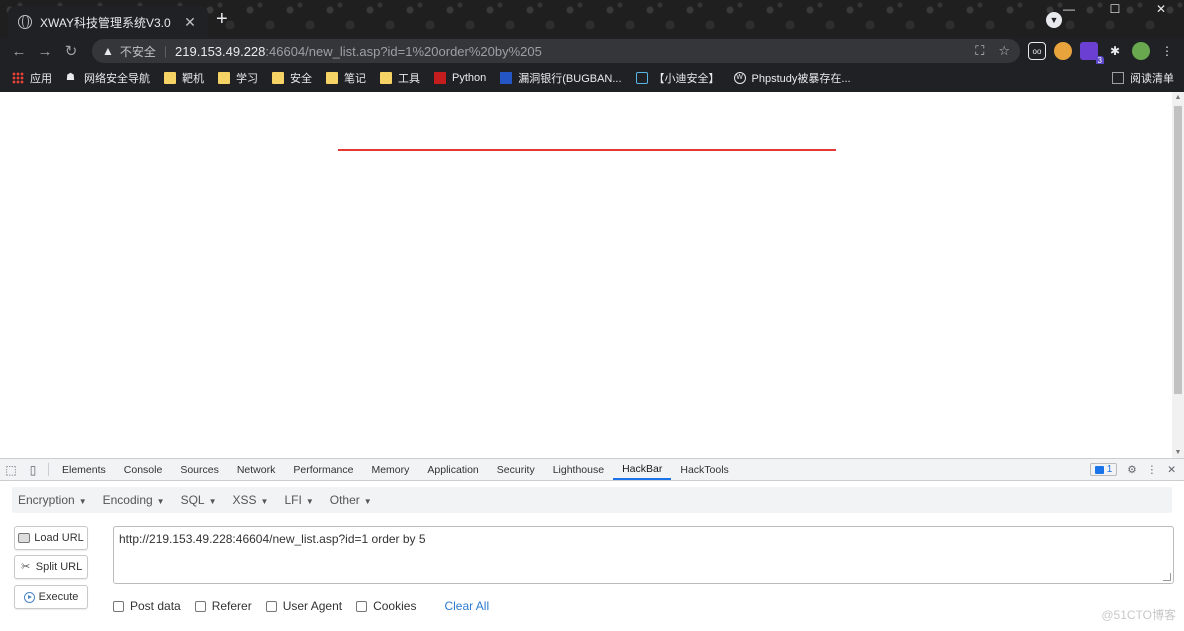 This screenshot has width=1184, height=631. What do you see at coordinates (642, 469) in the screenshot?
I see `tab-hackbar: HackBar` at bounding box center [642, 469].